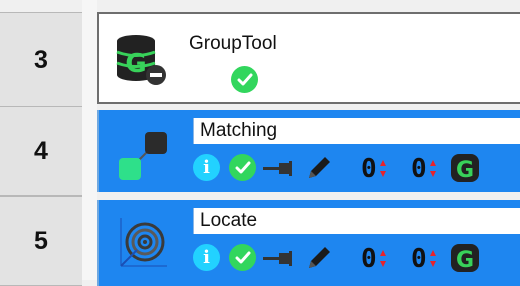 The width and height of the screenshot is (520, 286). I want to click on row-number: 3, so click(41, 60).